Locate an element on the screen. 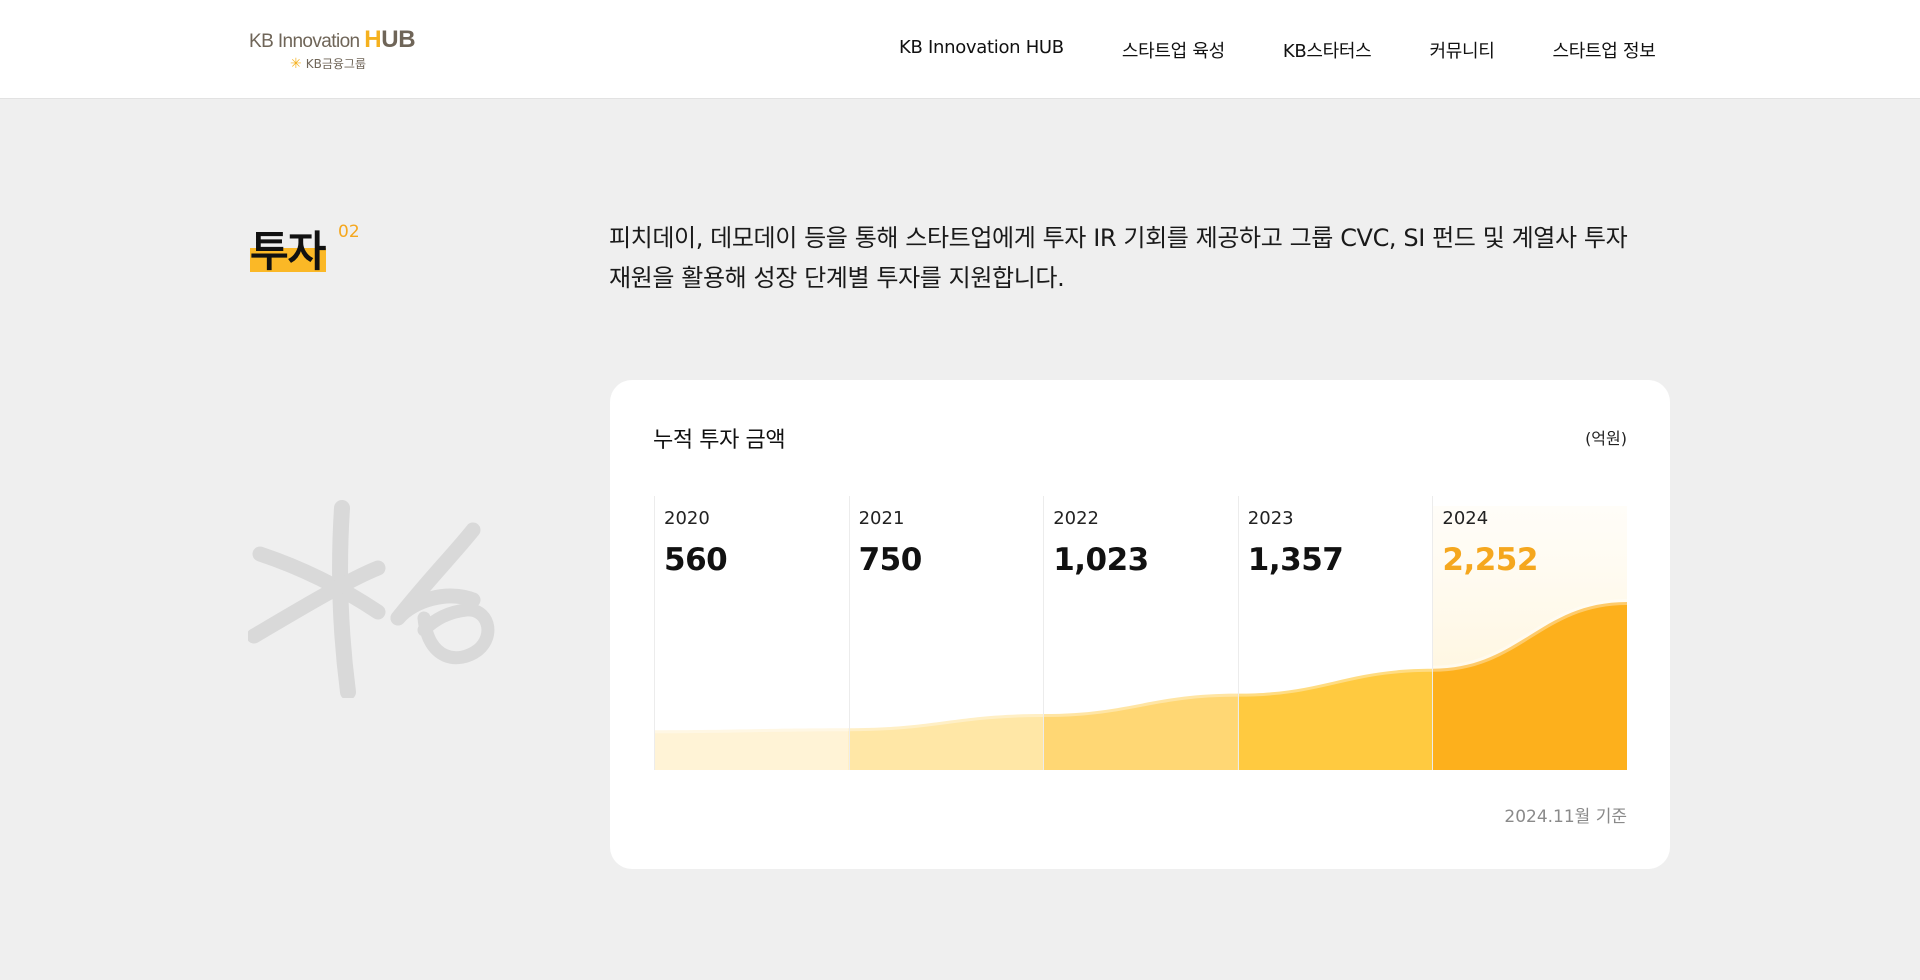 This screenshot has height=980, width=1920. chart-column-2024: 2024 2,252 is located at coordinates (1529, 633).